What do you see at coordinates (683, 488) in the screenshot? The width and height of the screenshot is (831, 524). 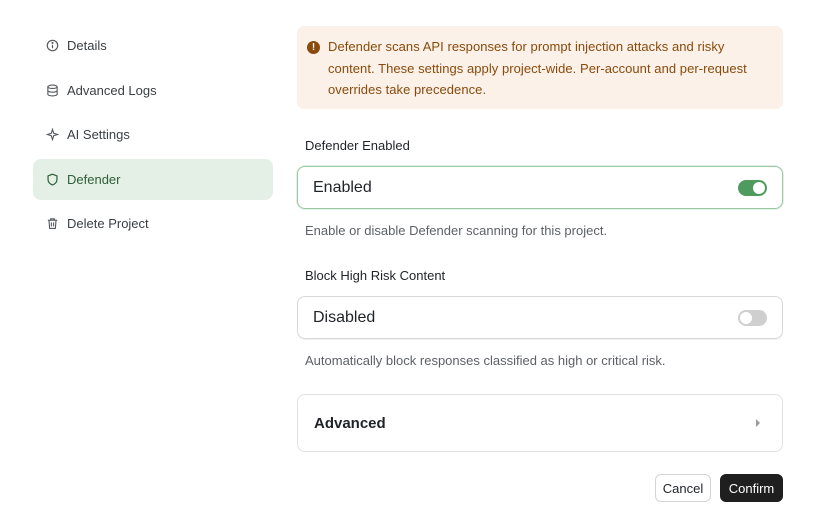 I see `cancel-button: Cancel` at bounding box center [683, 488].